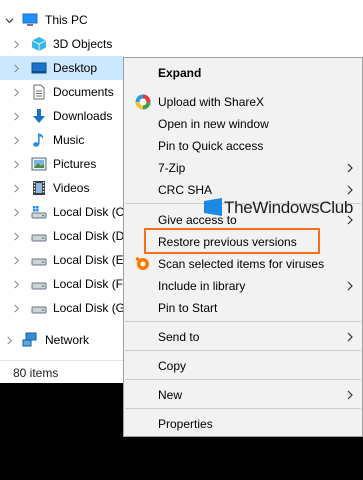  What do you see at coordinates (75, 68) in the screenshot?
I see `nav-label: Desktop` at bounding box center [75, 68].